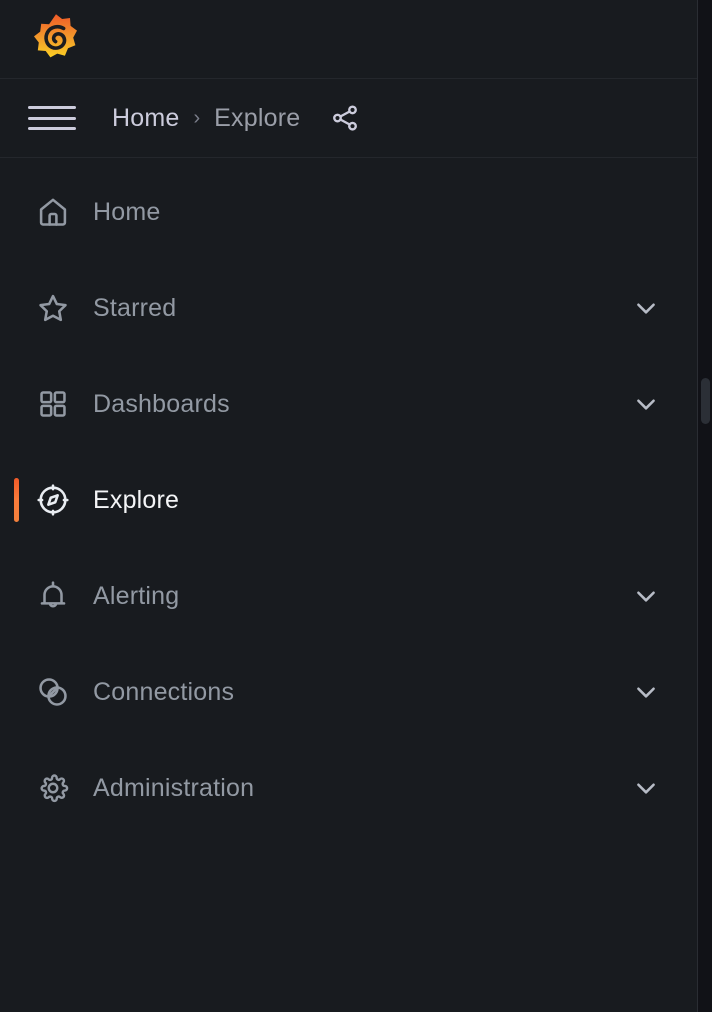  What do you see at coordinates (53, 212) in the screenshot?
I see `home-icon` at bounding box center [53, 212].